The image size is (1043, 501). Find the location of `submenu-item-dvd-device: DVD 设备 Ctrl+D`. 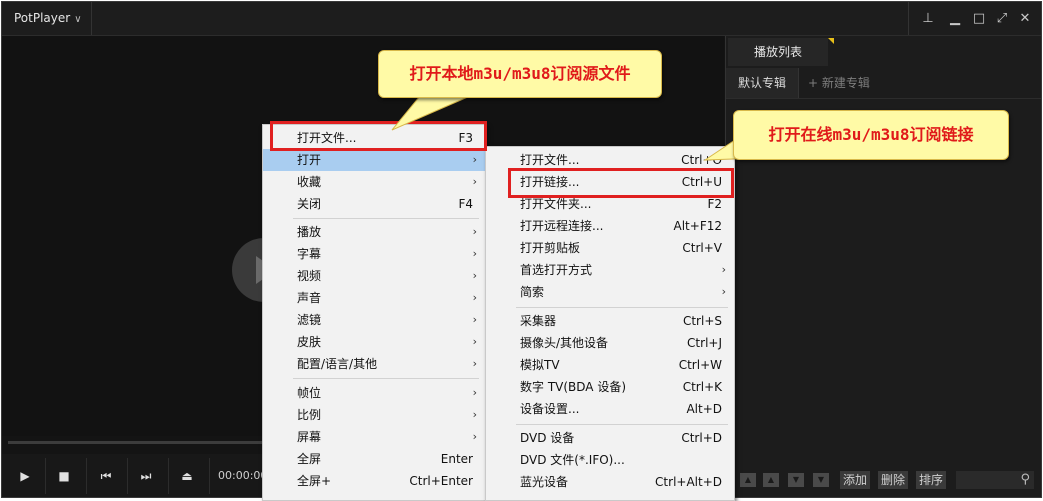

submenu-item-dvd-device: DVD 设备 Ctrl+D is located at coordinates (610, 438).